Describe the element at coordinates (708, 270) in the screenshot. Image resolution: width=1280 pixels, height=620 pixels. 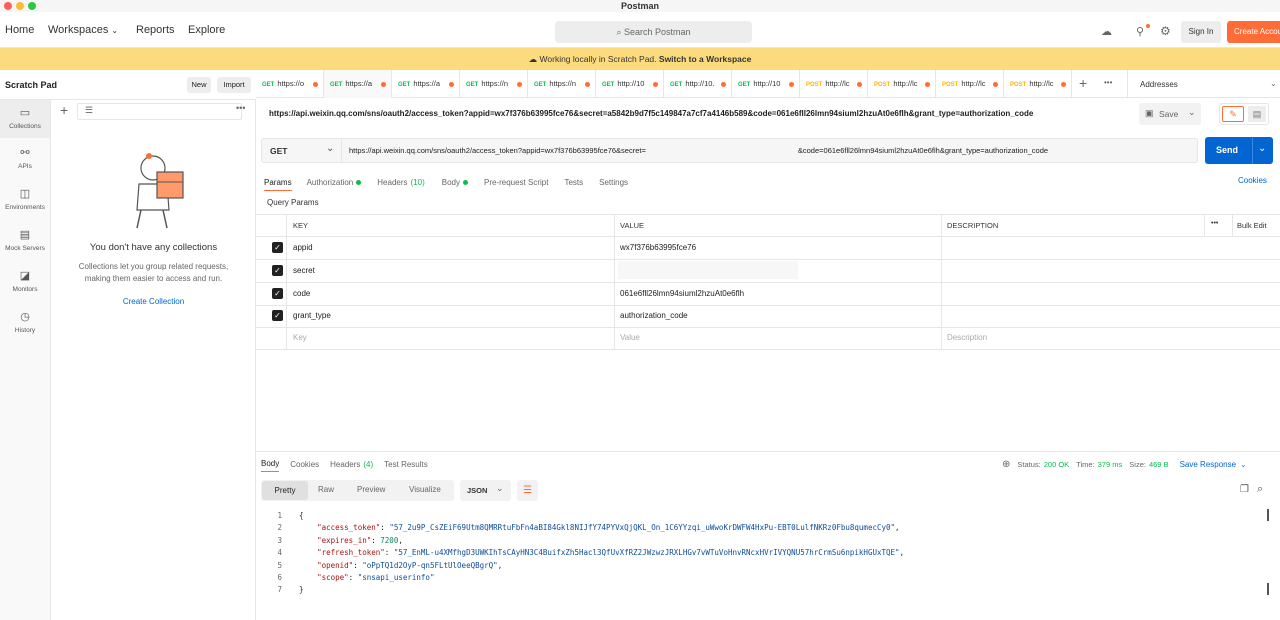
I see `param-value-redacted` at that location.